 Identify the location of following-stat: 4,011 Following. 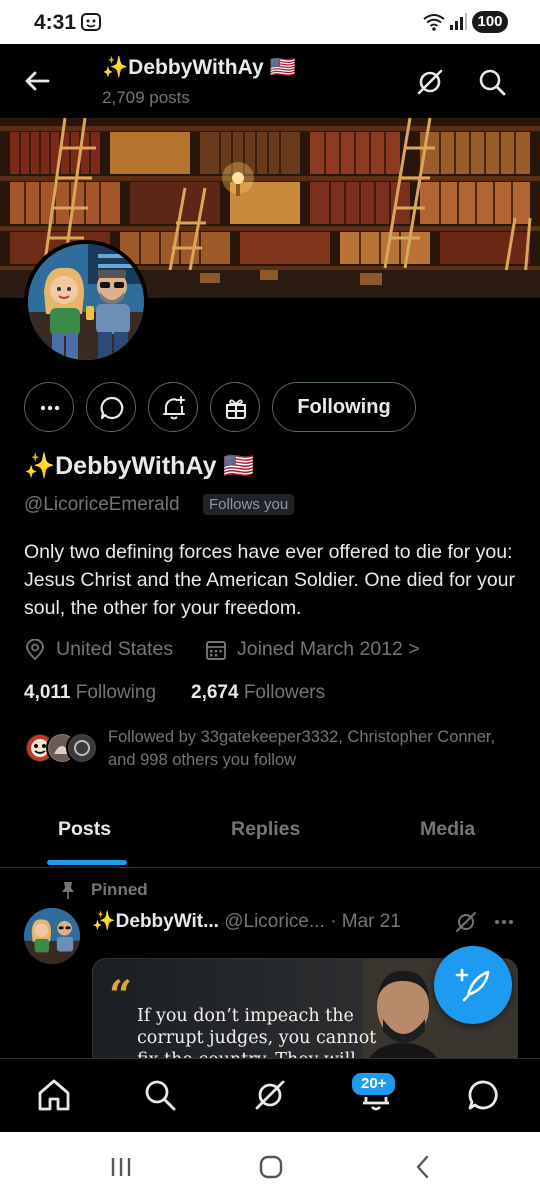
(90, 693).